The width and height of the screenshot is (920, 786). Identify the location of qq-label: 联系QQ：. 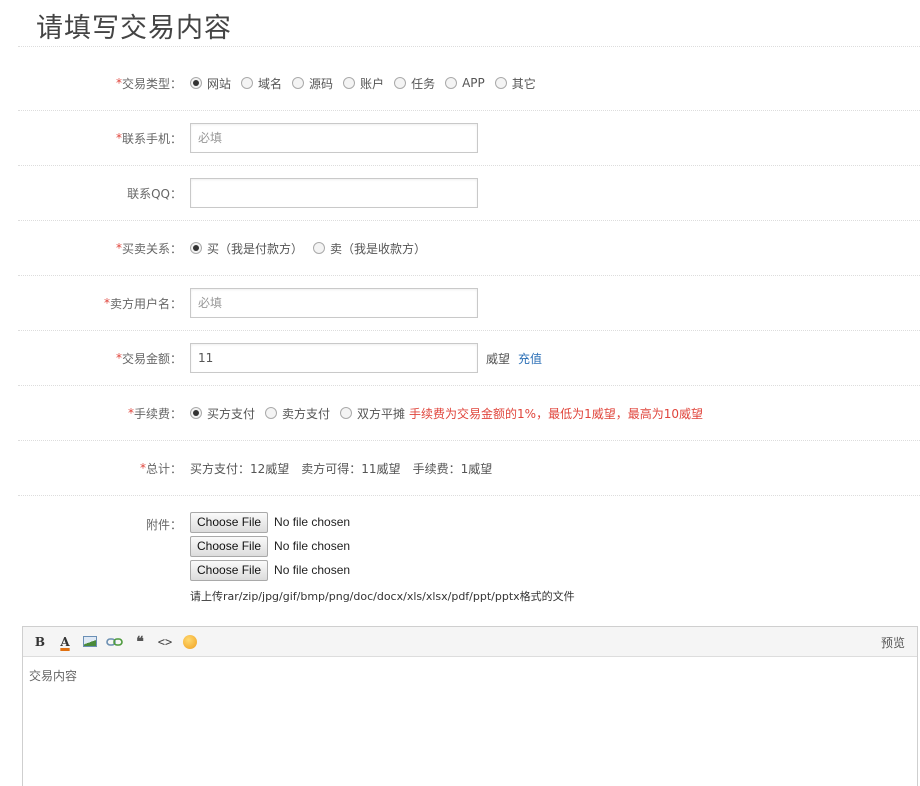
(154, 193).